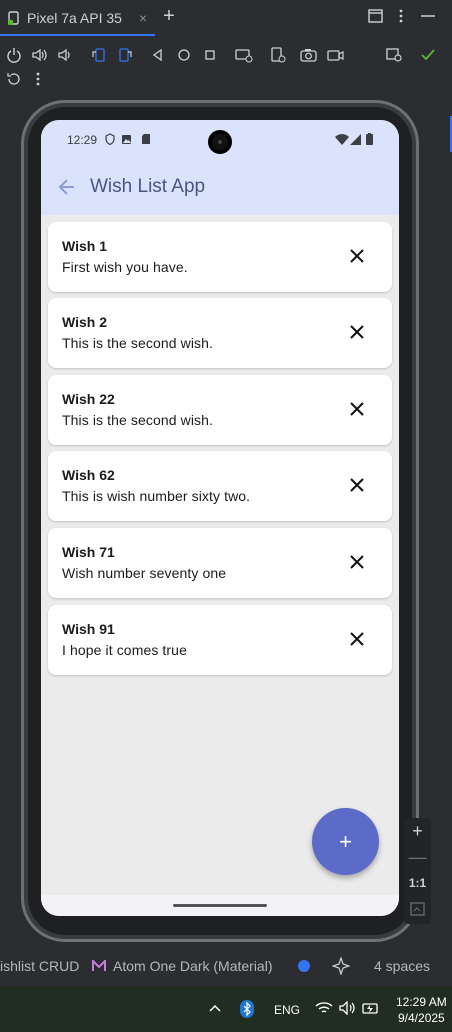 Image resolution: width=452 pixels, height=1032 pixels. Describe the element at coordinates (220, 333) in the screenshot. I see `wish-card: Wish 2 This is the second wish.` at that location.